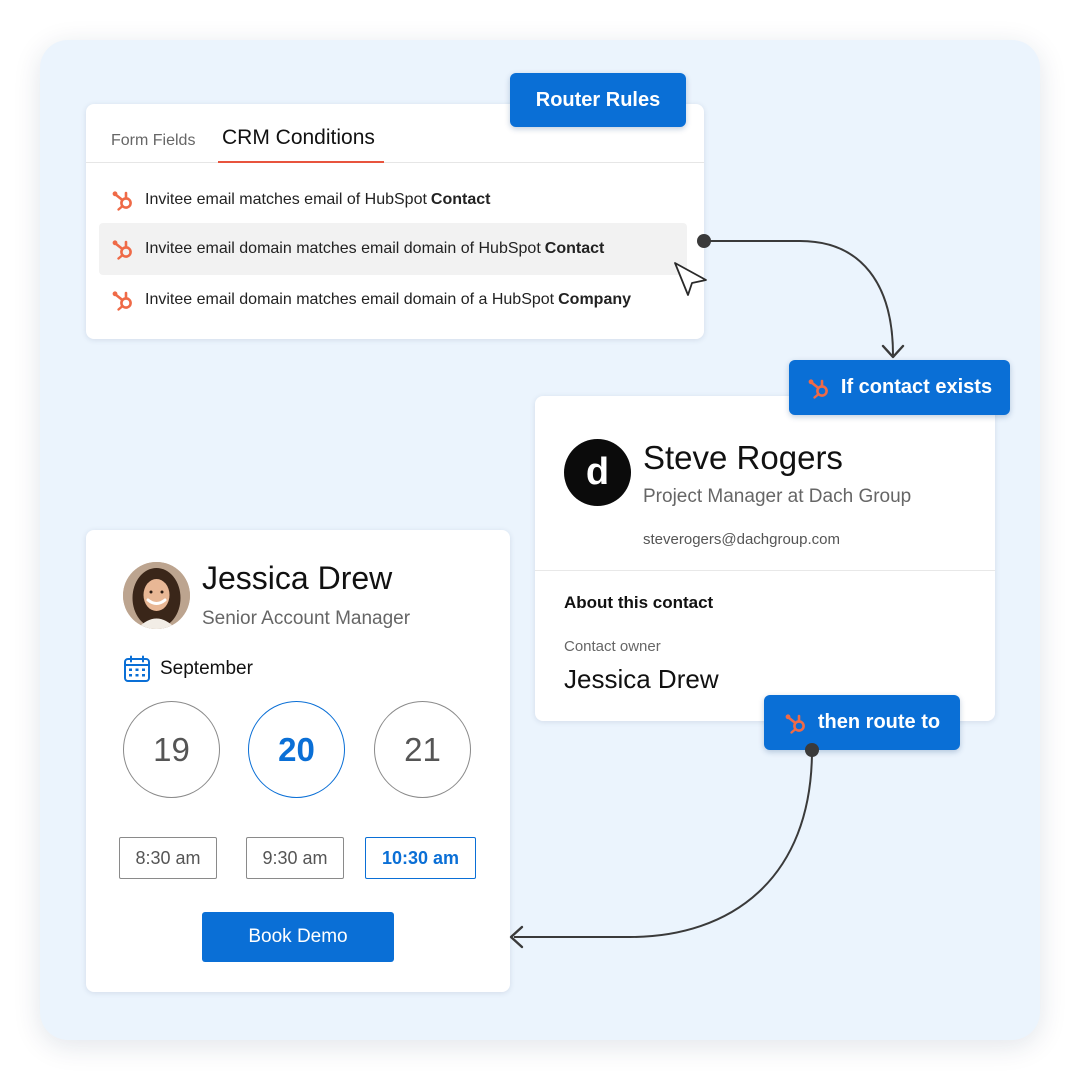 The height and width of the screenshot is (1080, 1080). What do you see at coordinates (298, 138) in the screenshot?
I see `tab-crm-conditions: CRM Conditions` at bounding box center [298, 138].